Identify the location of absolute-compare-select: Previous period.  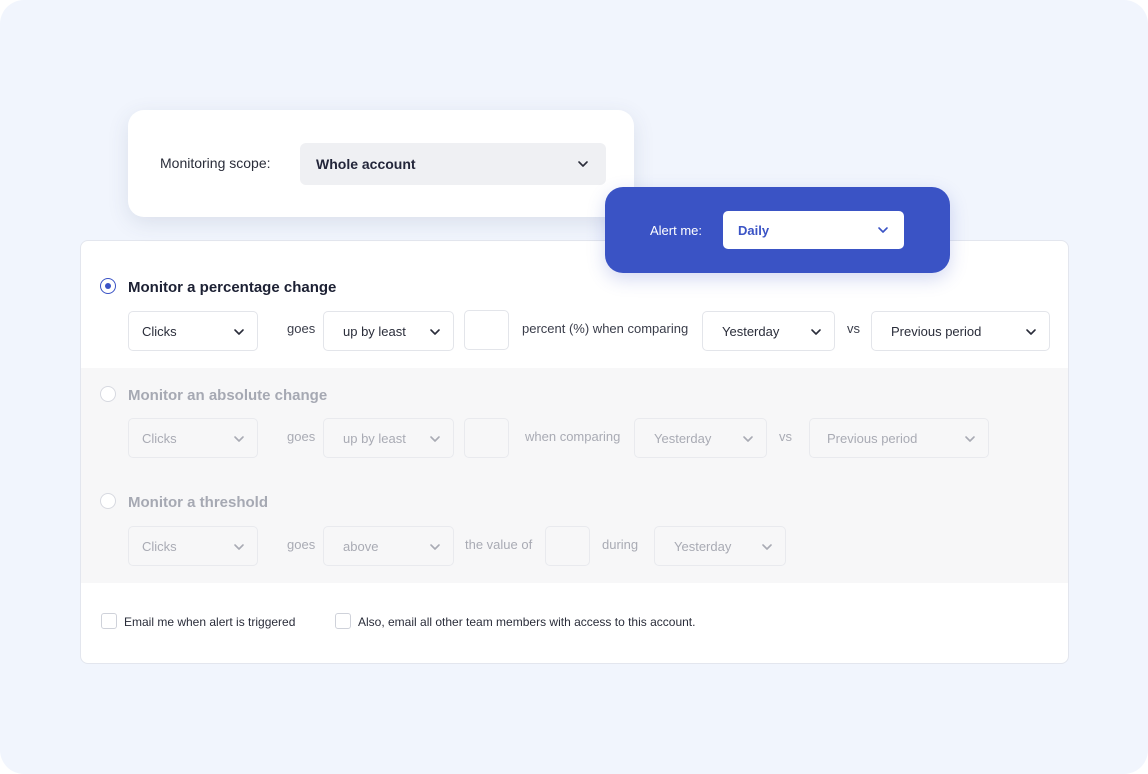
(899, 438).